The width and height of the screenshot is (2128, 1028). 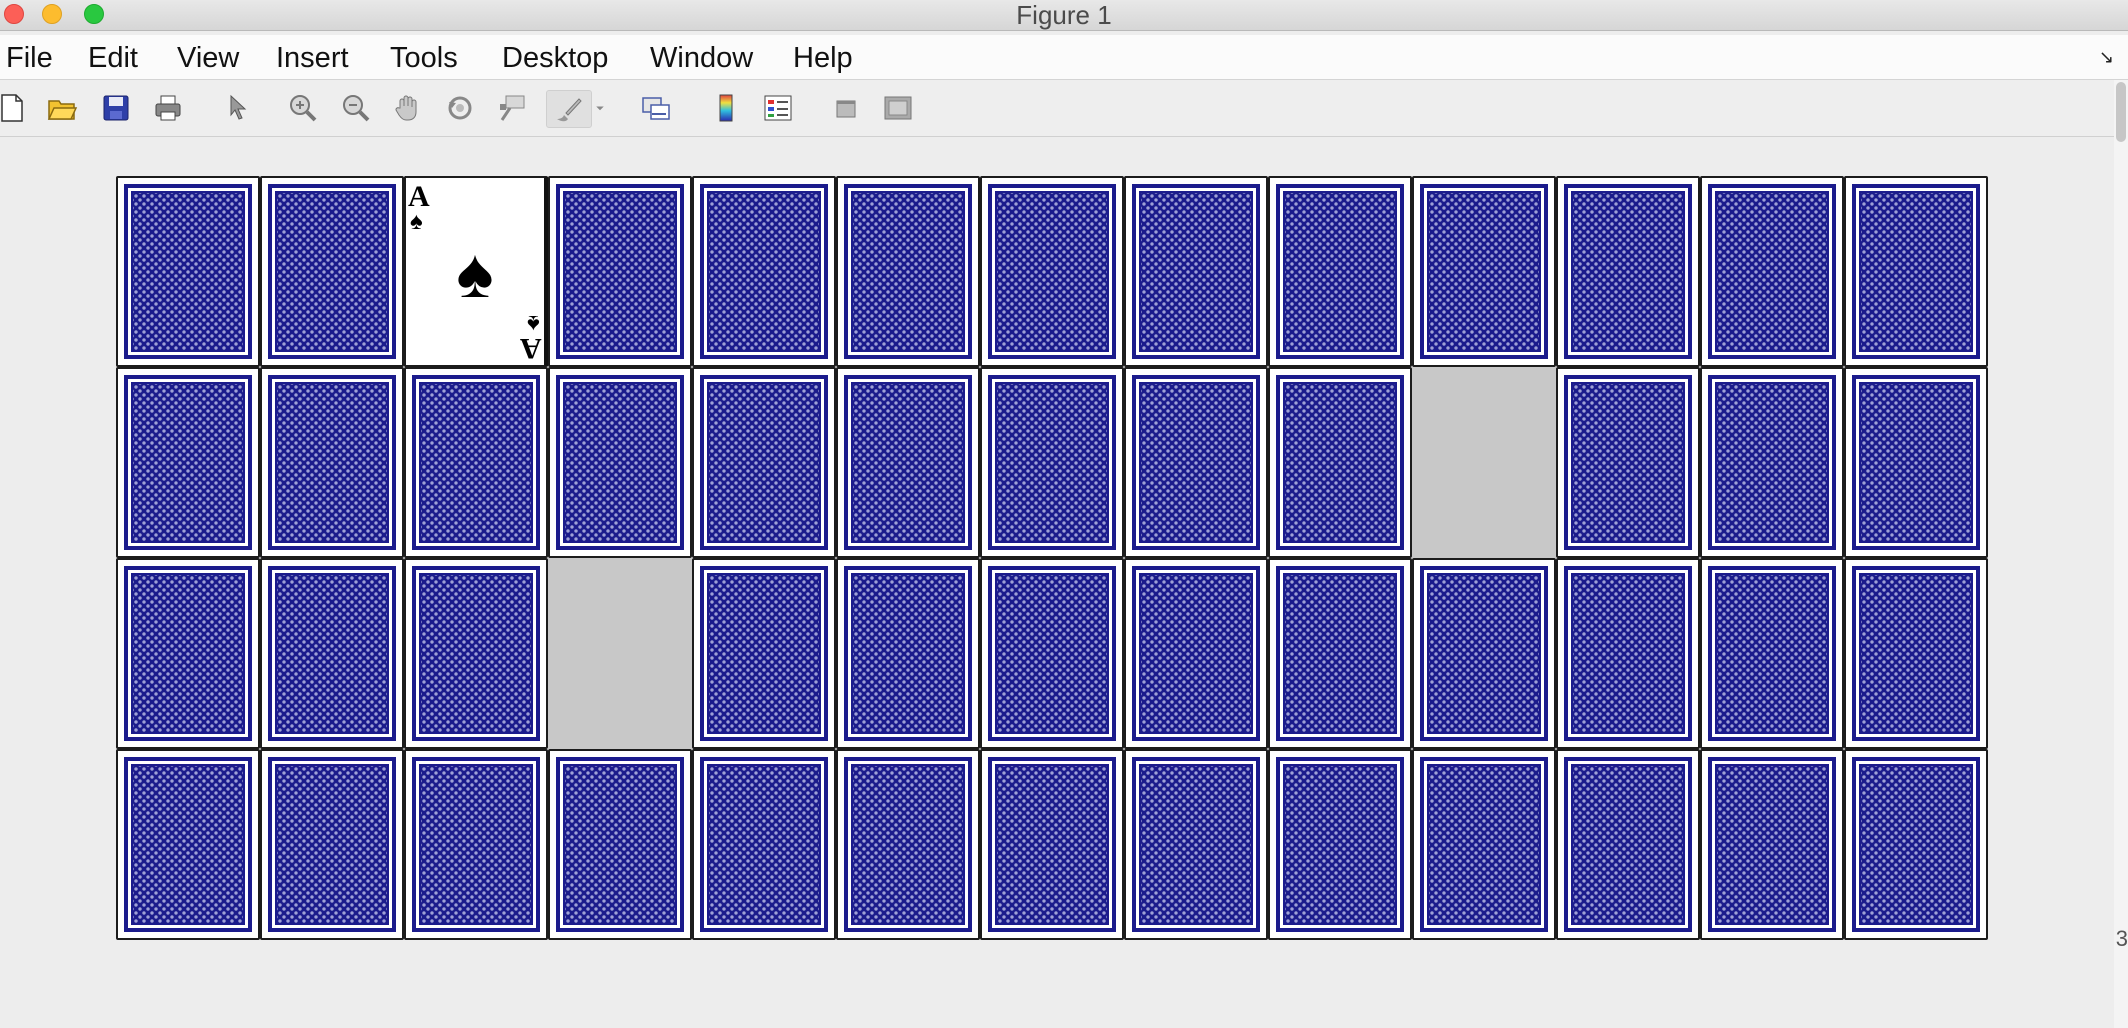 What do you see at coordinates (15, 108) in the screenshot?
I see `new-figure-icon` at bounding box center [15, 108].